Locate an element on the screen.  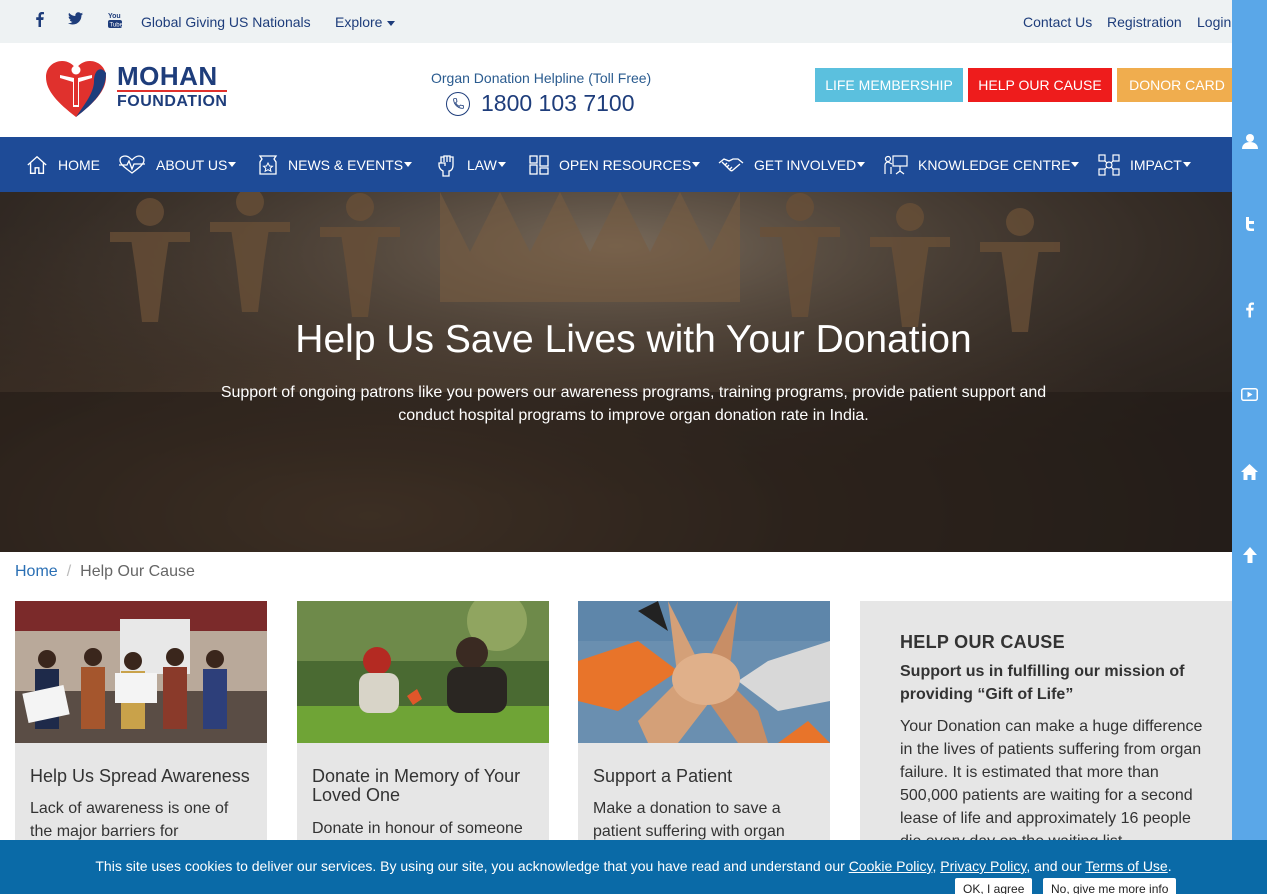
awareness-photo is located at coordinates (141, 672).